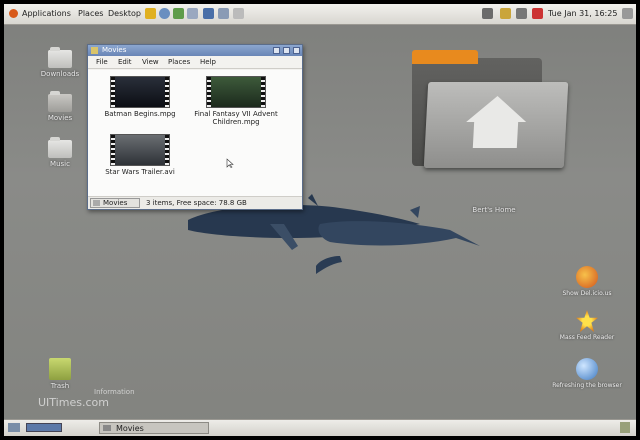  Describe the element at coordinates (208, 13) in the screenshot. I see `settings-icon` at that location.